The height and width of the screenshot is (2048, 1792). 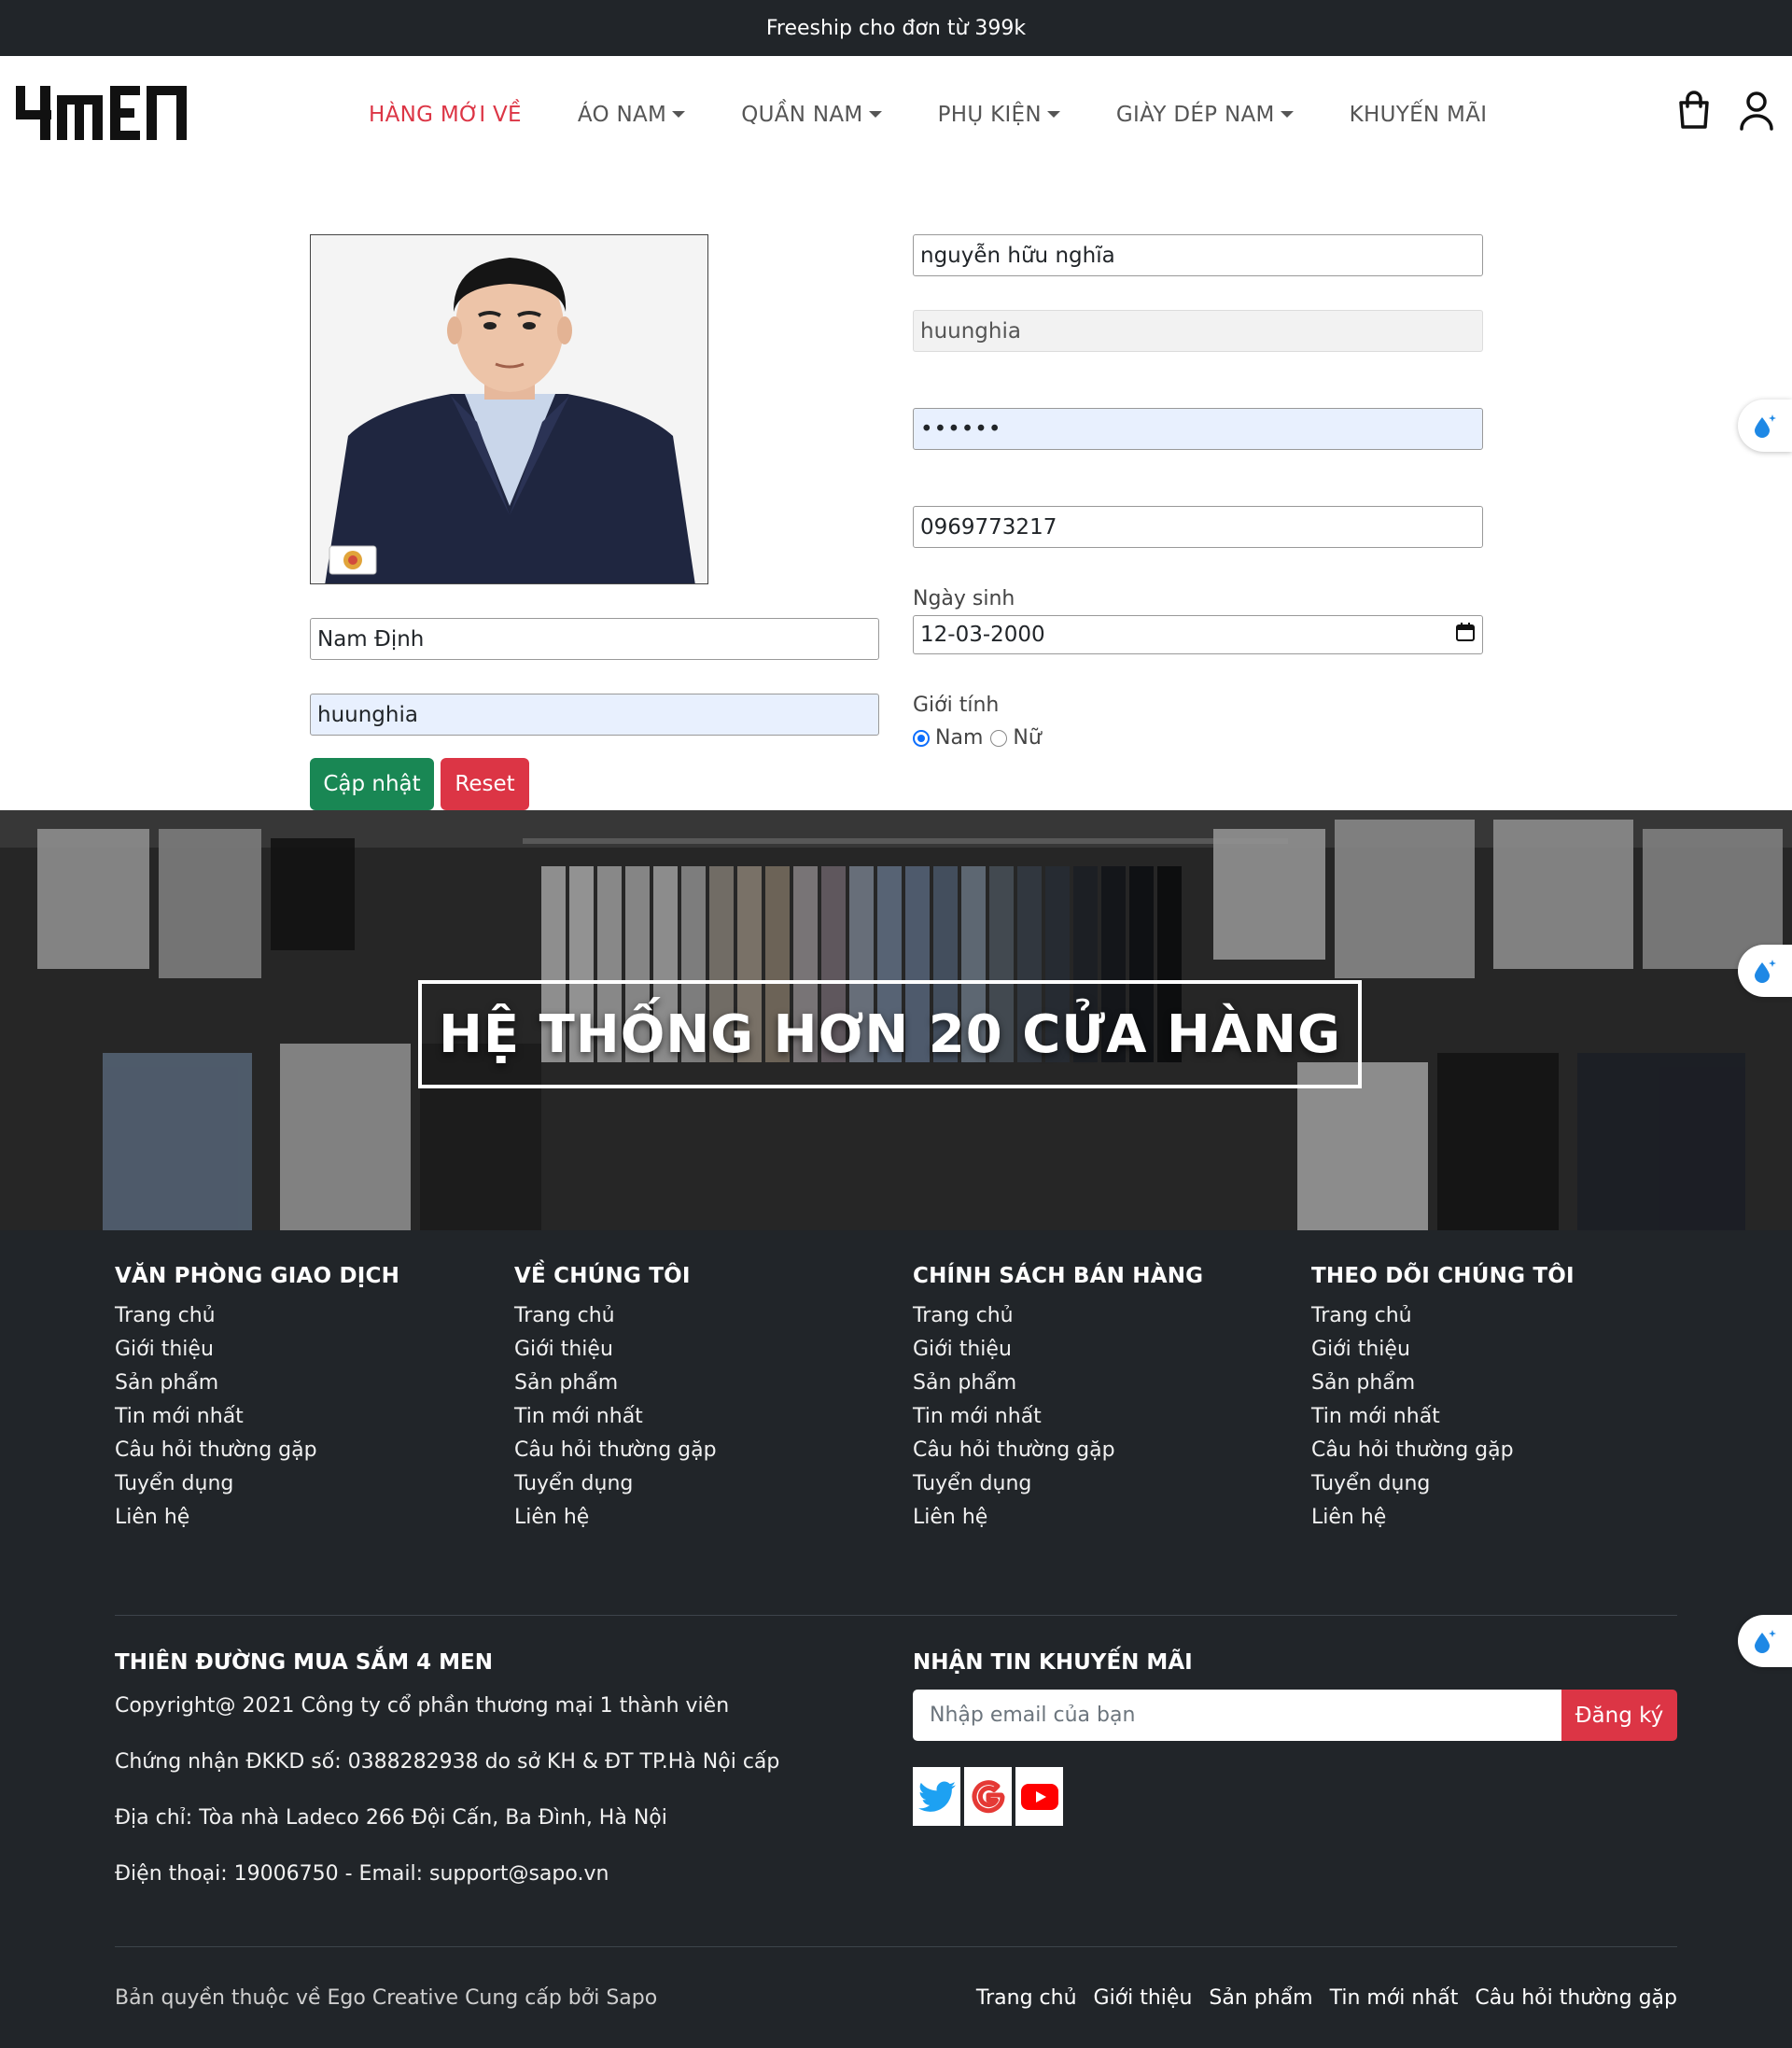 I want to click on nav-item-giay-dep-nam: GIÀY DÉP NAM, so click(x=1205, y=115).